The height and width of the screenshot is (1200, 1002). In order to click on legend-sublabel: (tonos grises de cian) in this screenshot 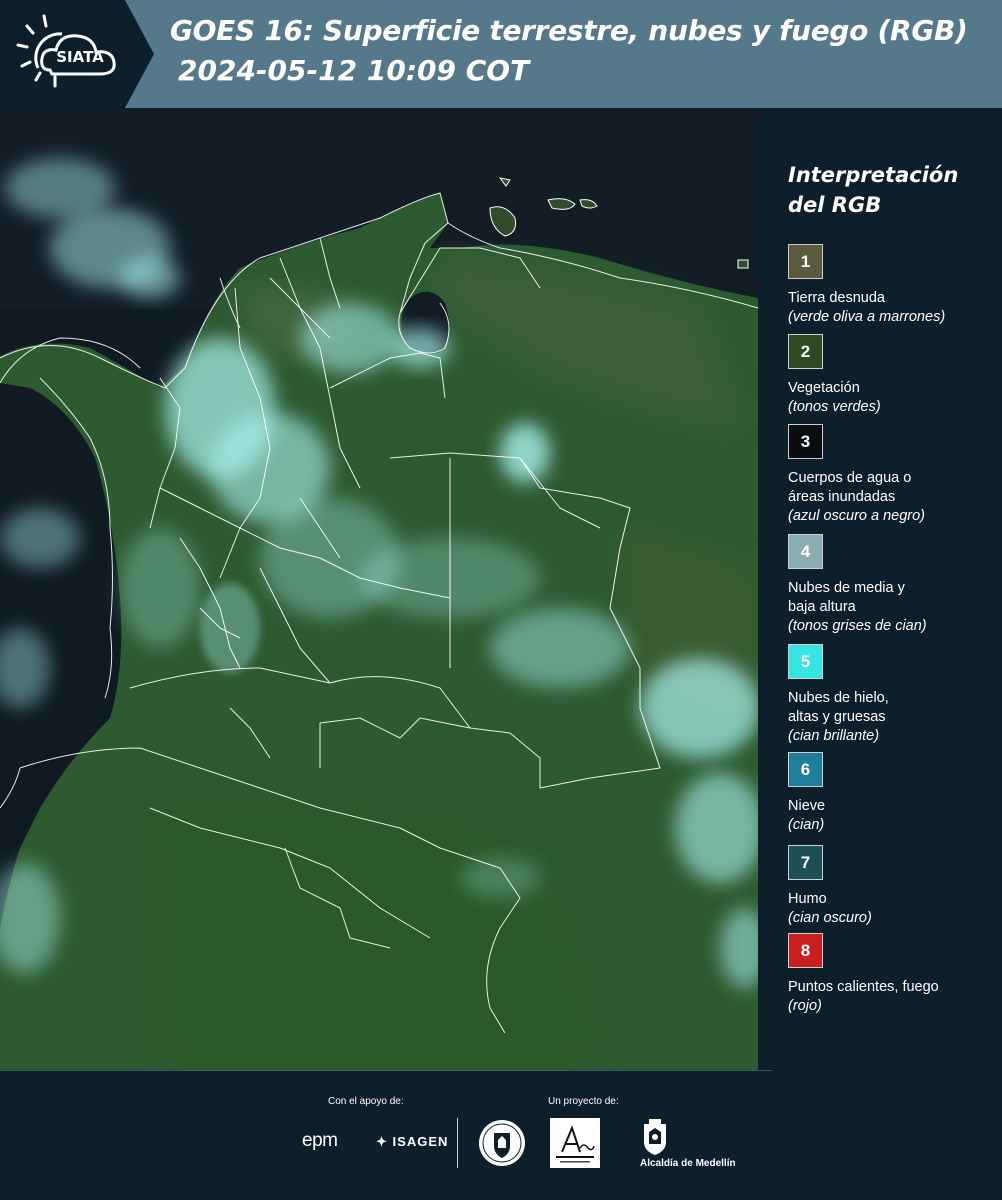, I will do `click(857, 626)`.